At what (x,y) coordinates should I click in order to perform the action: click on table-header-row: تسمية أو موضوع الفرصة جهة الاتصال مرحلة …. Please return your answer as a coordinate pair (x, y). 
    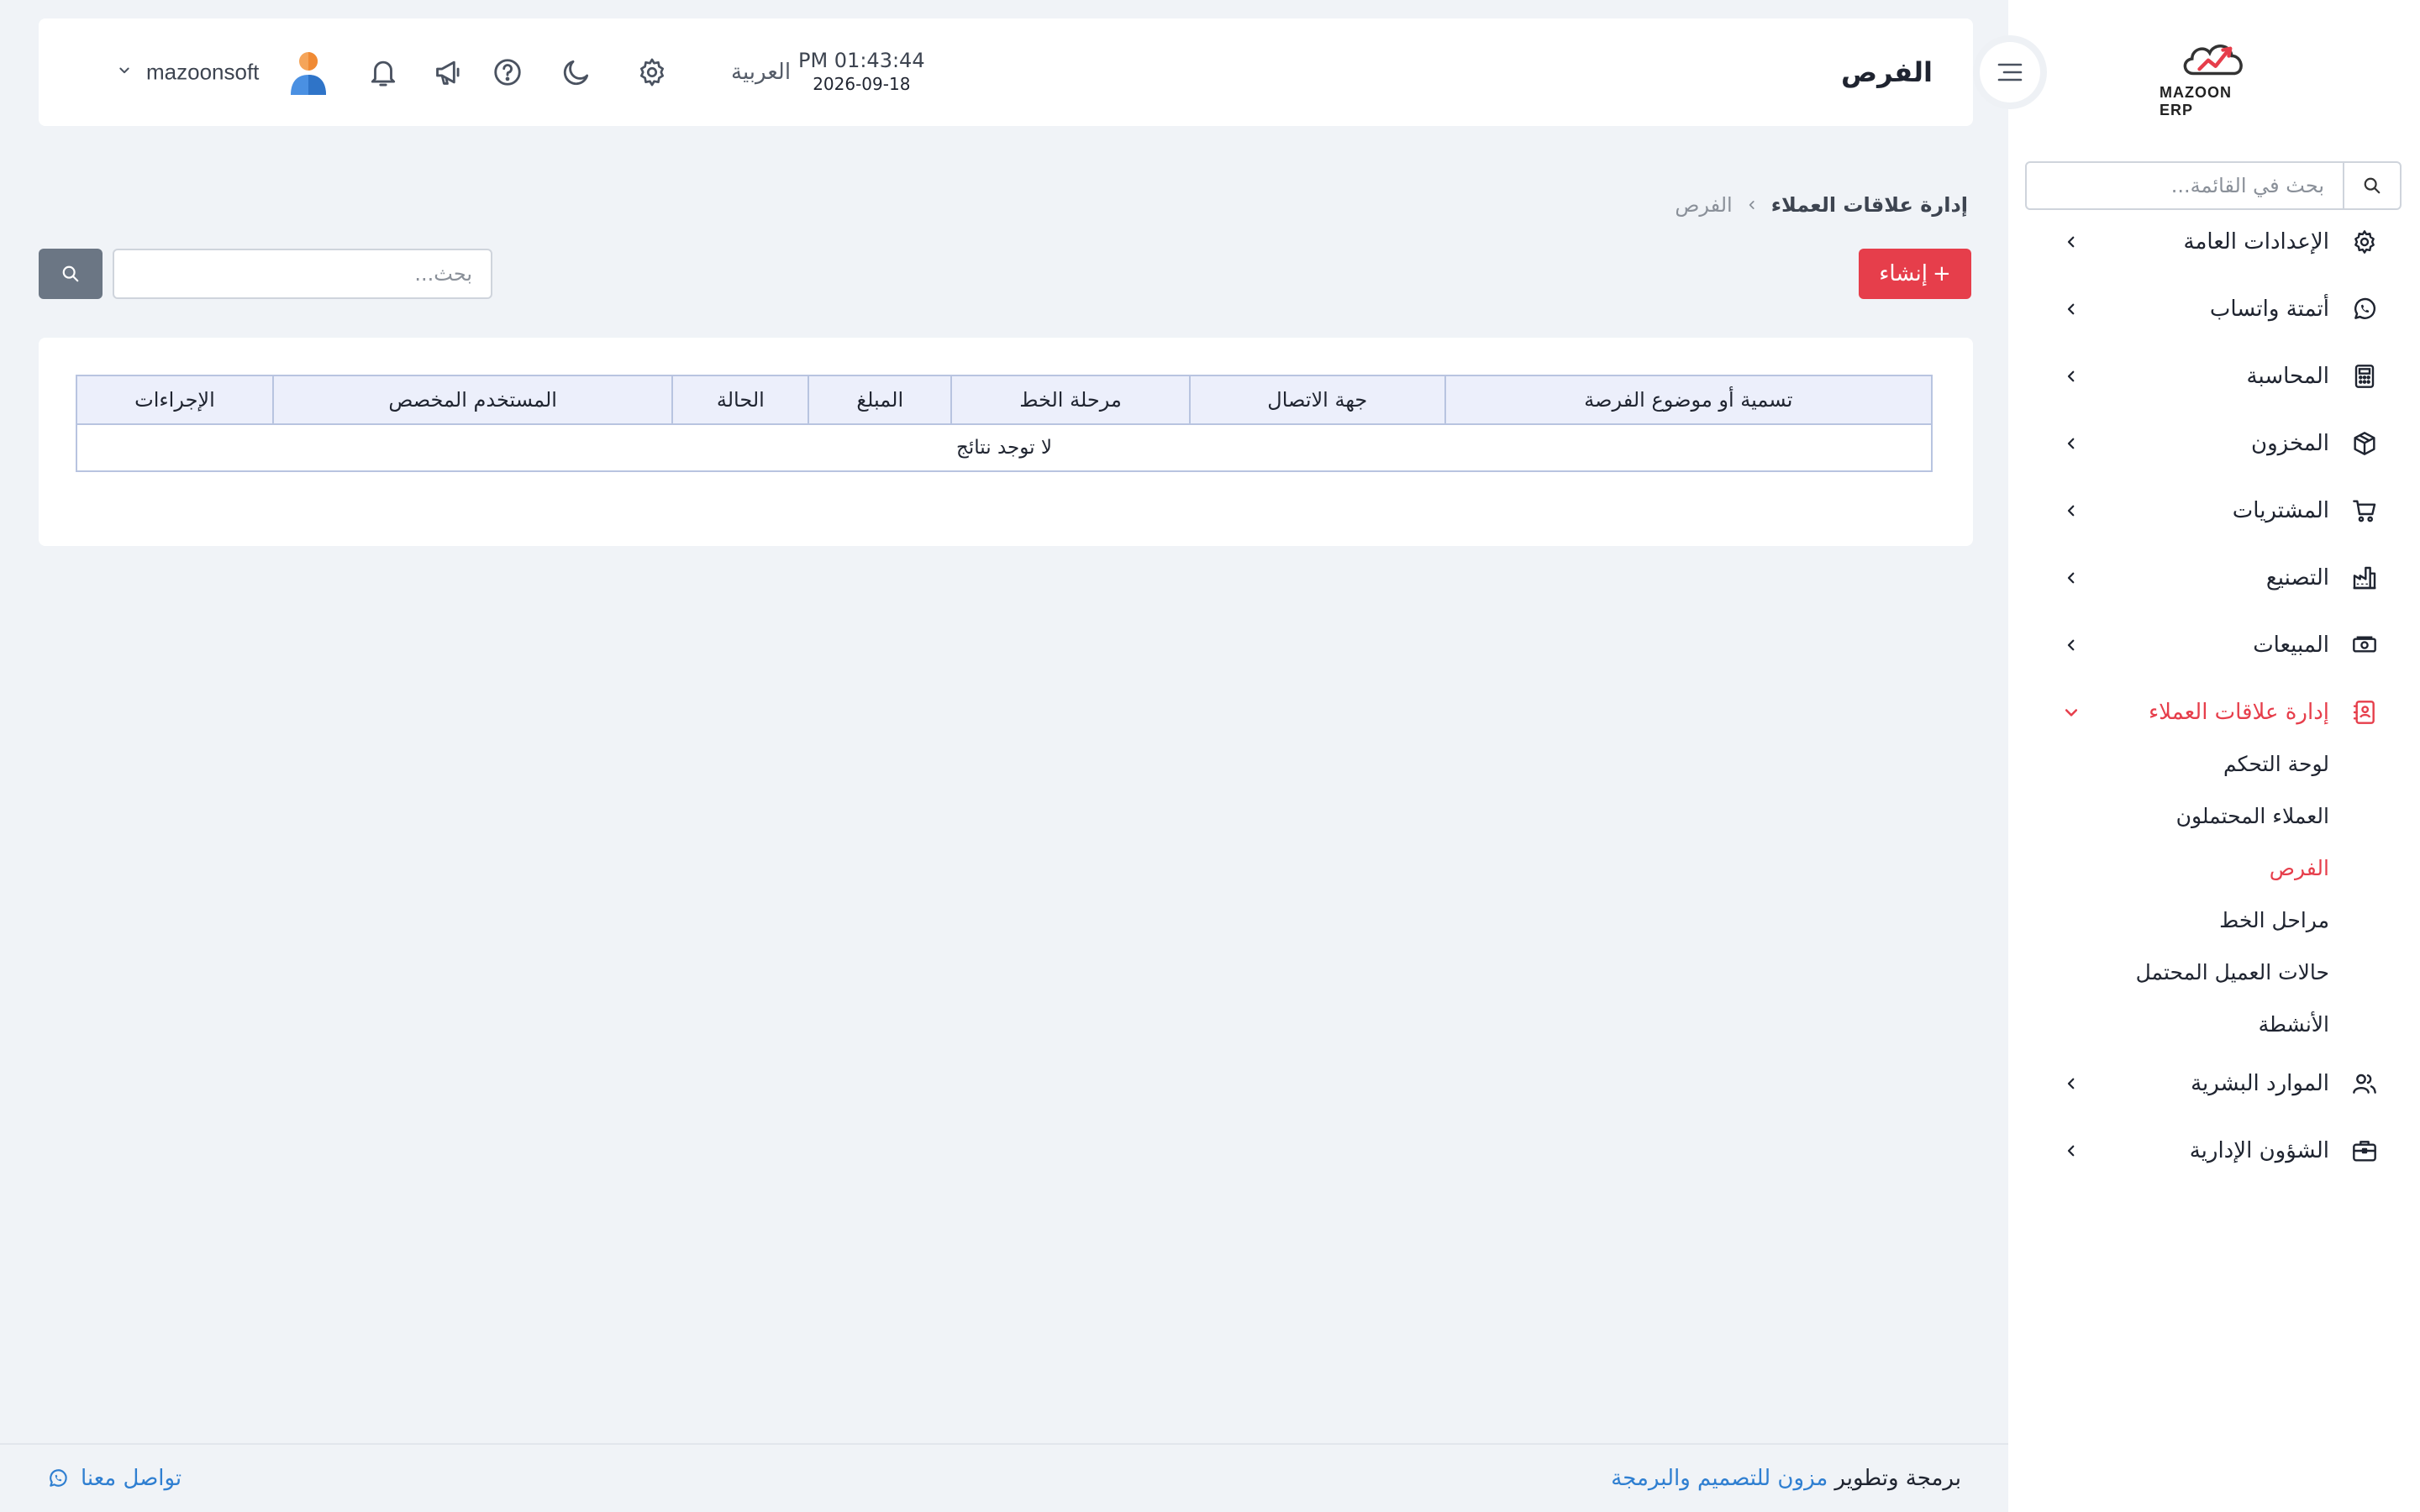
    Looking at the image, I should click on (1004, 400).